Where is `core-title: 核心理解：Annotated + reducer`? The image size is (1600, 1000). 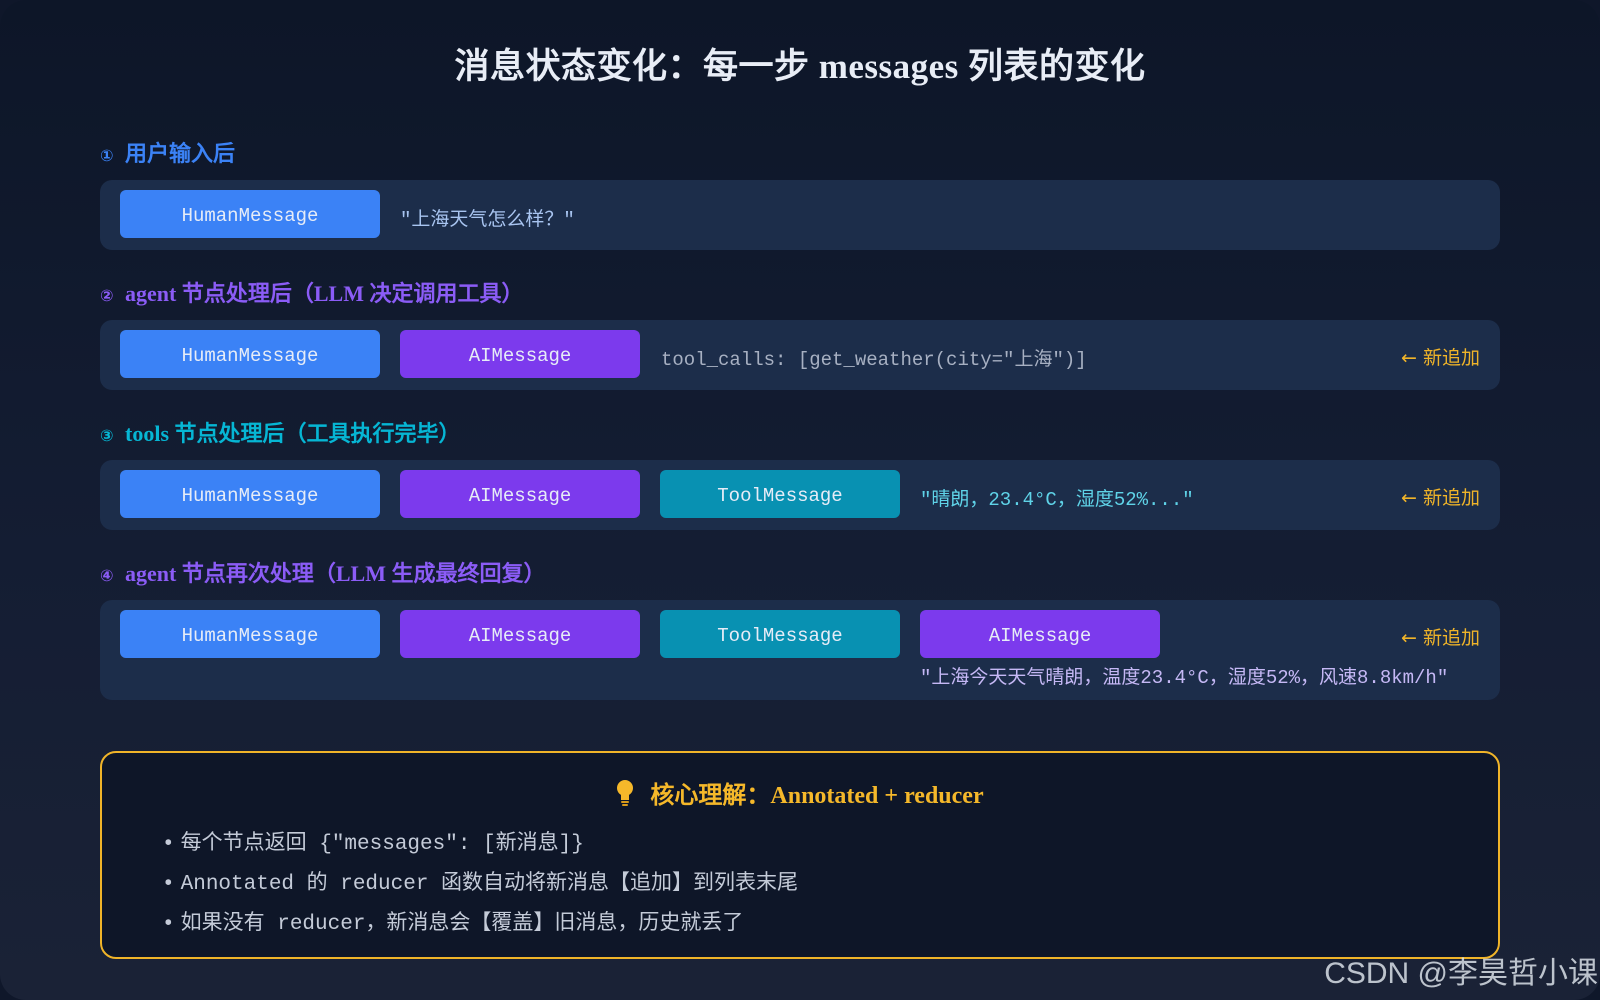 core-title: 核心理解：Annotated + reducer is located at coordinates (800, 792).